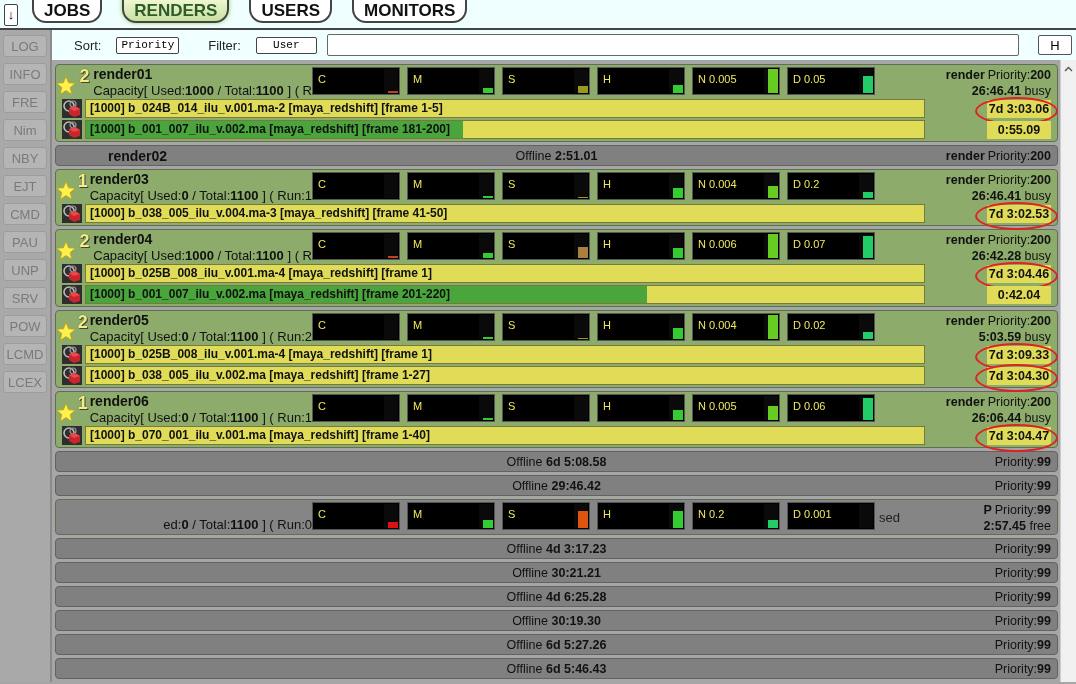  I want to click on meter-label: D 0.2, so click(806, 184).